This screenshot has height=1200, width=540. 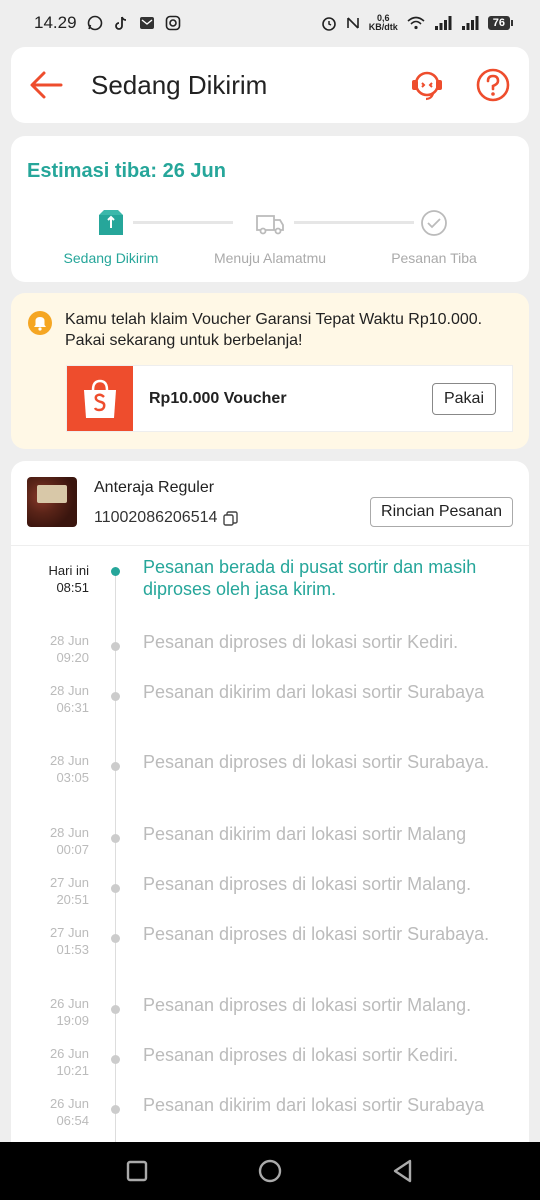 I want to click on wifi-icon, so click(x=416, y=23).